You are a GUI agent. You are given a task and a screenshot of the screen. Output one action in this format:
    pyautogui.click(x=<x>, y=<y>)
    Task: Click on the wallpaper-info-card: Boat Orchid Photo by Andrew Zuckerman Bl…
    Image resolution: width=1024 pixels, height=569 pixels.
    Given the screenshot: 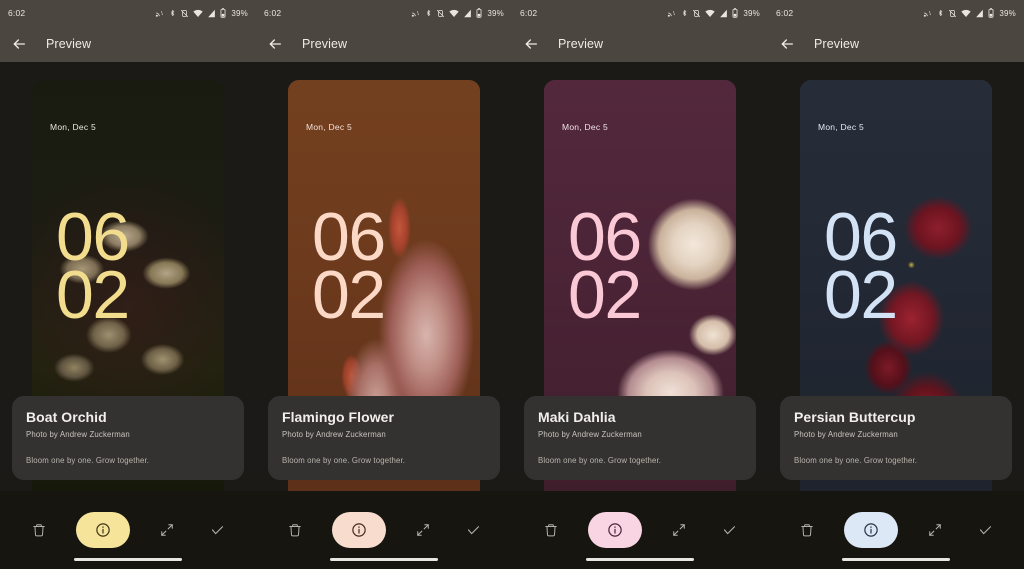 What is the action you would take?
    pyautogui.click(x=128, y=438)
    